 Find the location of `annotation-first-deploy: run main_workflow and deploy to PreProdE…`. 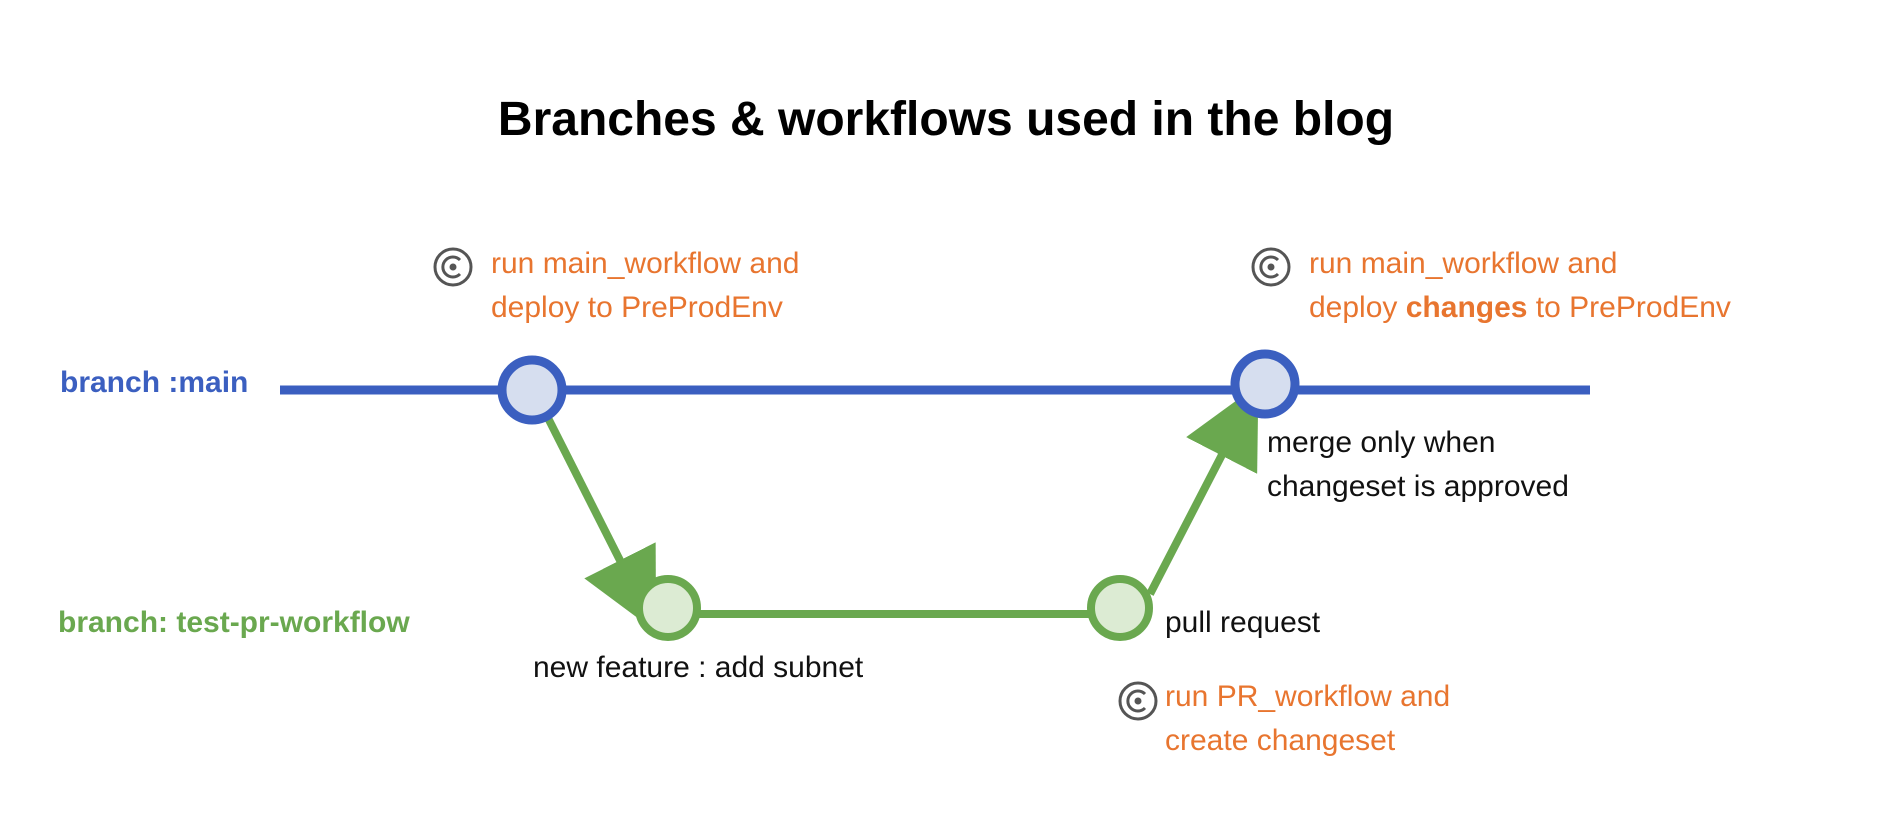

annotation-first-deploy: run main_workflow and deploy to PreProdE… is located at coordinates (645, 286).